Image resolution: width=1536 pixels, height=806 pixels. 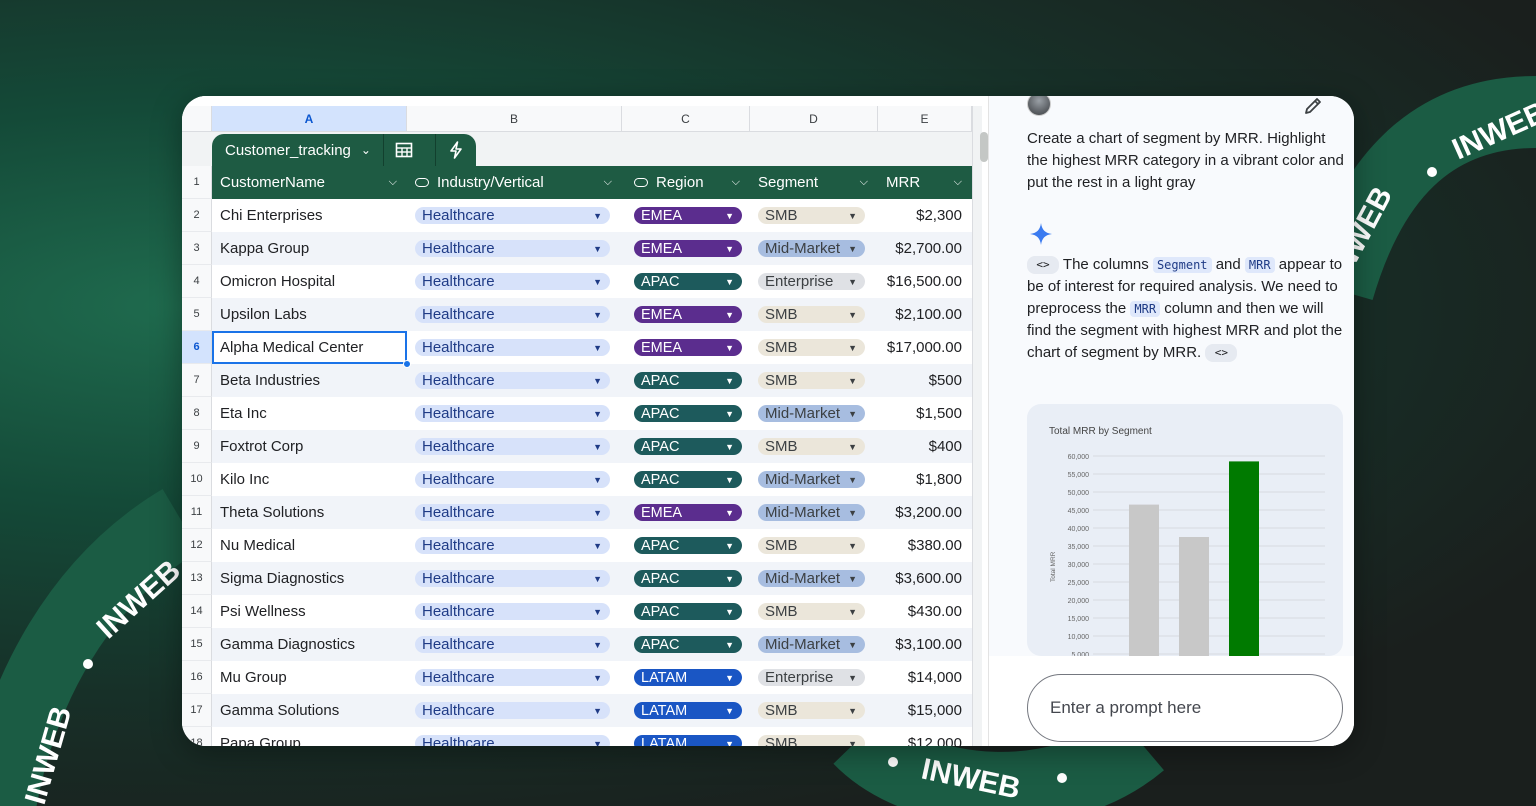 I want to click on row-number: 14, so click(x=197, y=611).